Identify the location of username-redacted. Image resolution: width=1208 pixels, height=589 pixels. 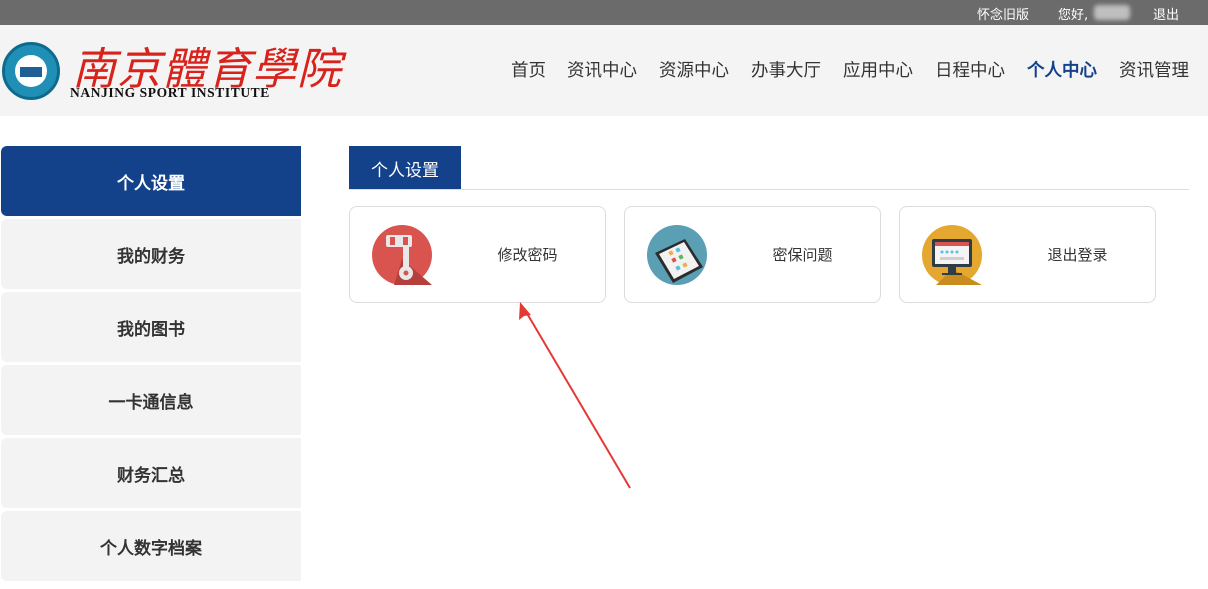
(1112, 12).